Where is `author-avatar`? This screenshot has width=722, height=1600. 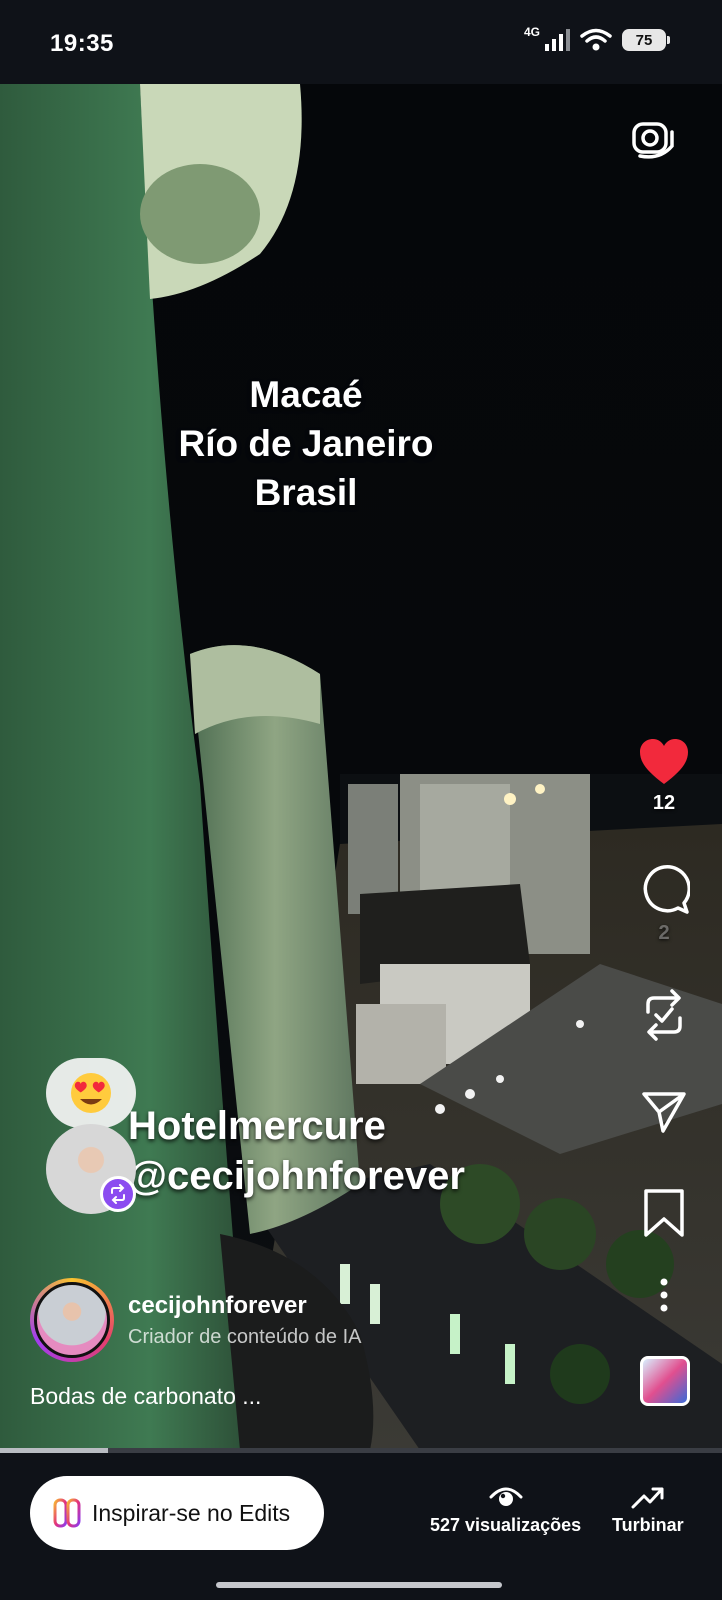 author-avatar is located at coordinates (72, 1320).